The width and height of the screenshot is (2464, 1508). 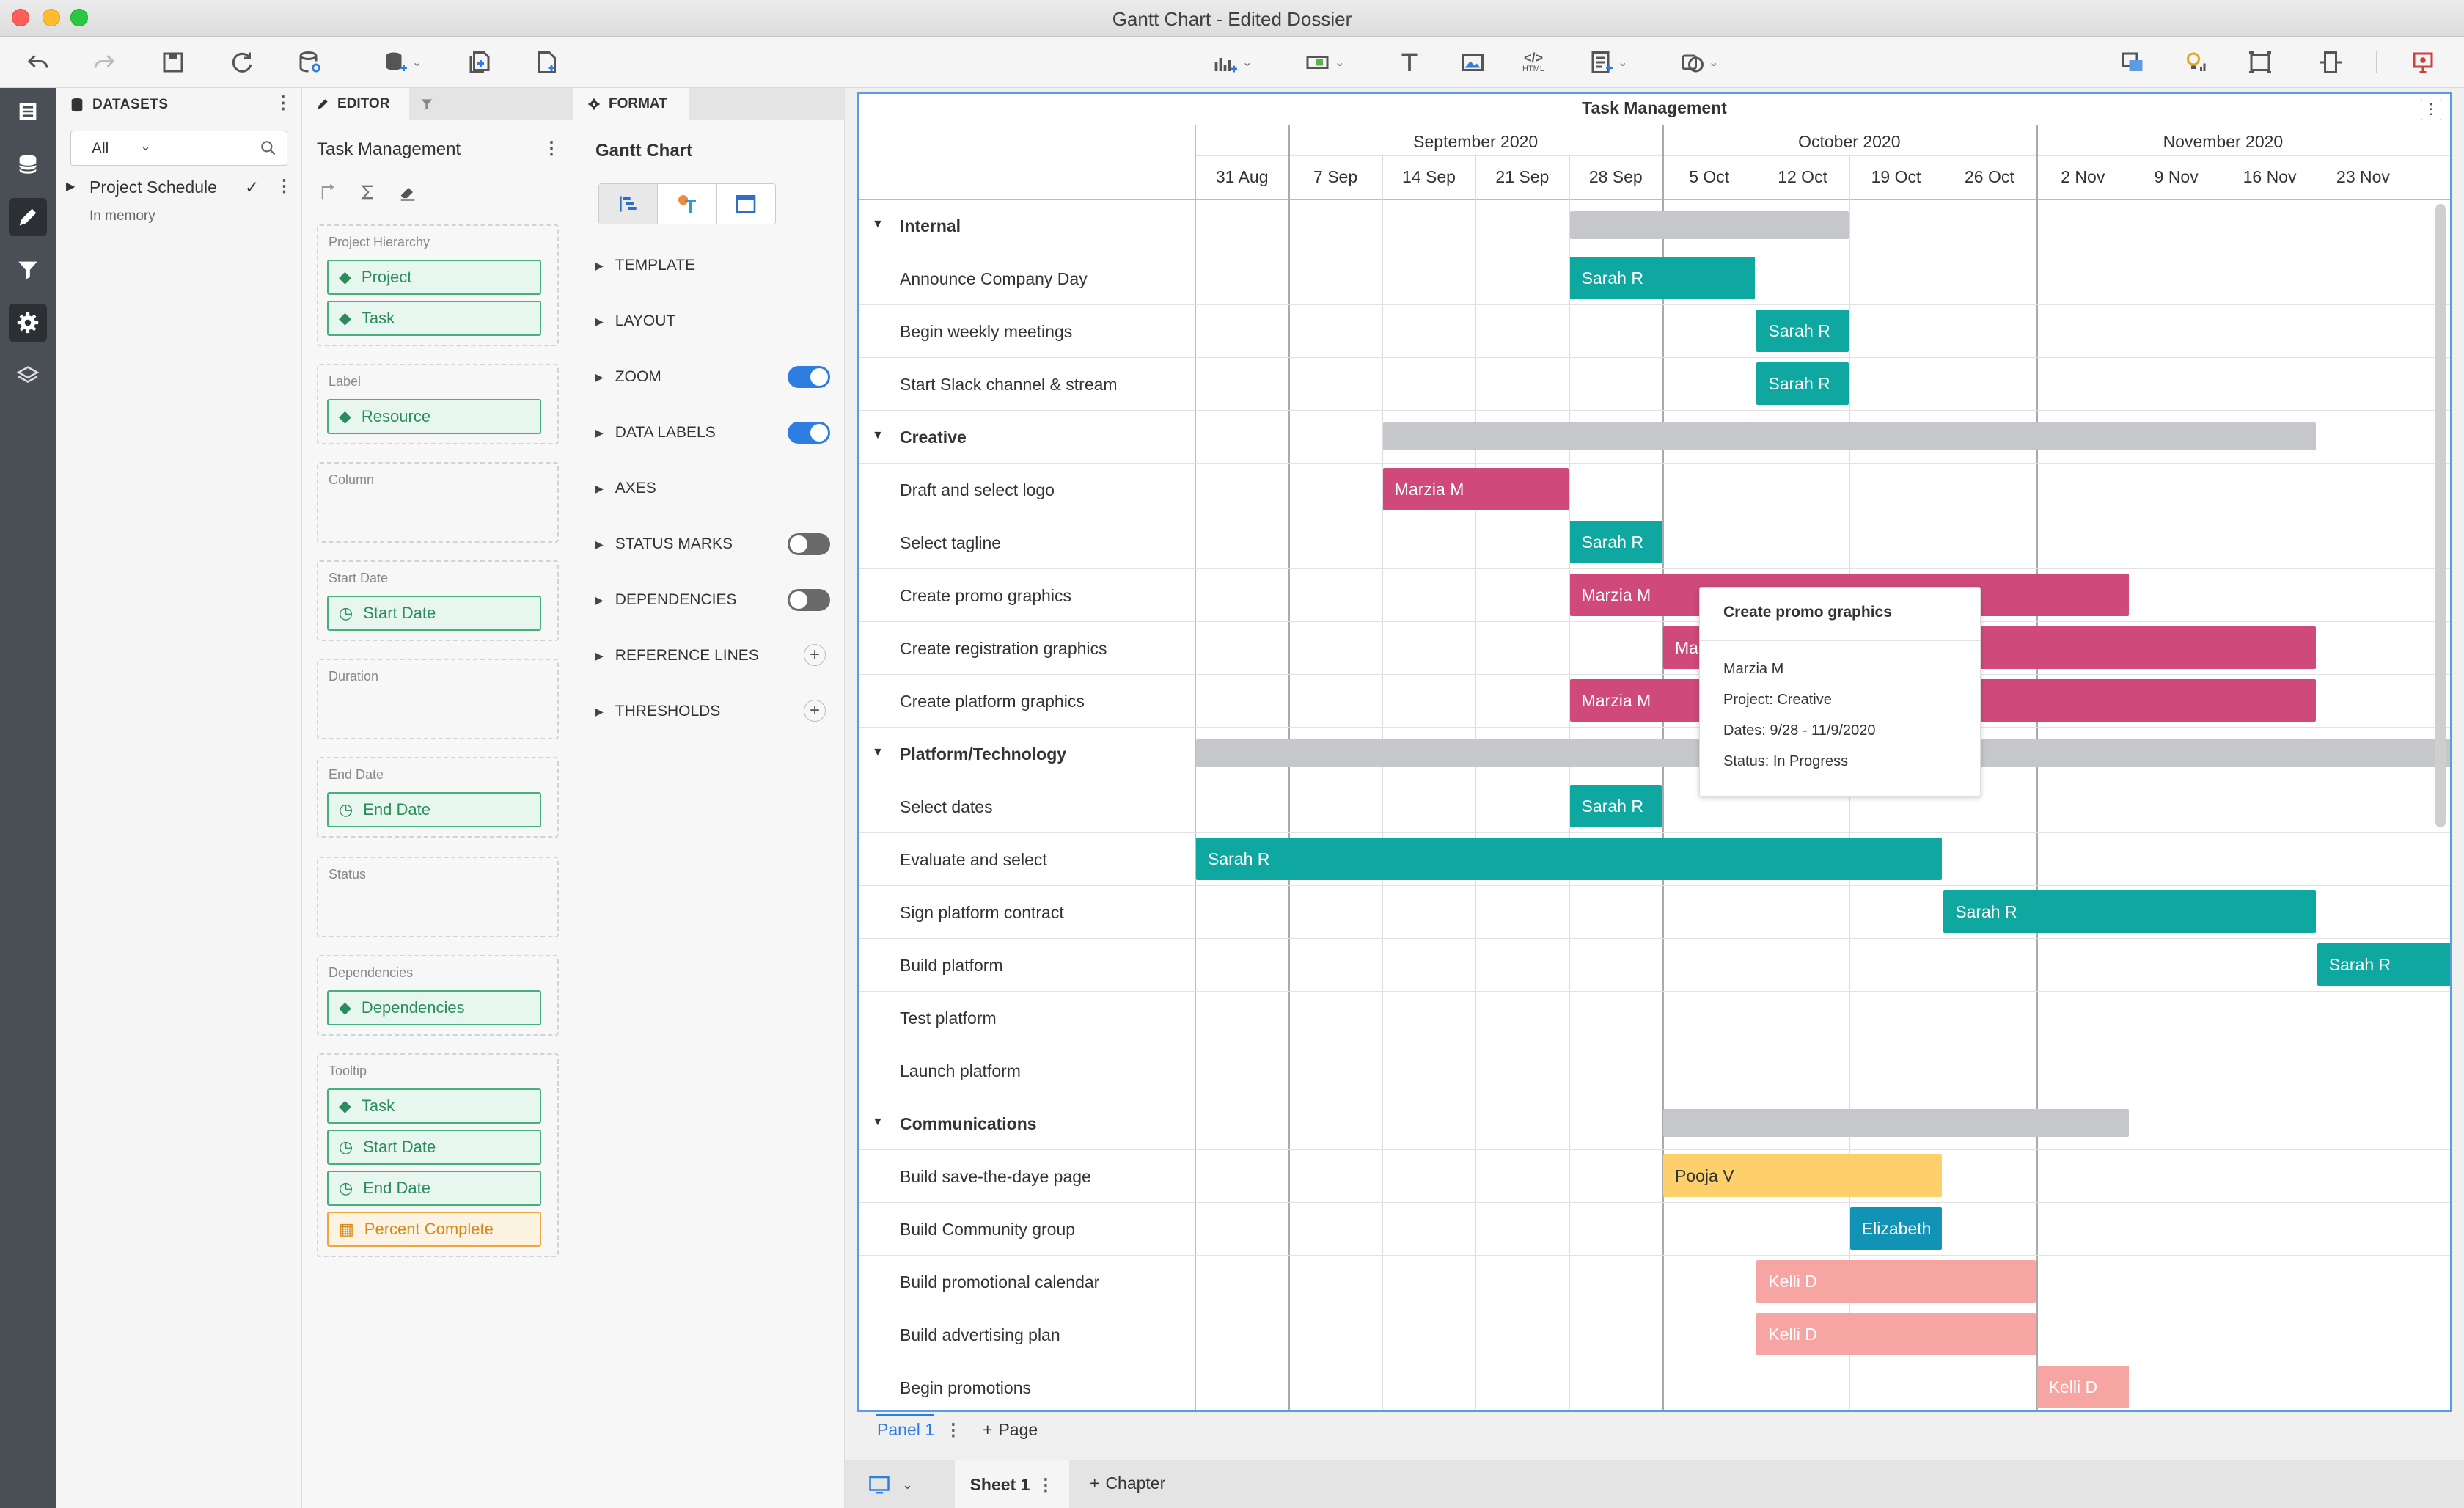 What do you see at coordinates (28, 375) in the screenshot?
I see `layers-icon` at bounding box center [28, 375].